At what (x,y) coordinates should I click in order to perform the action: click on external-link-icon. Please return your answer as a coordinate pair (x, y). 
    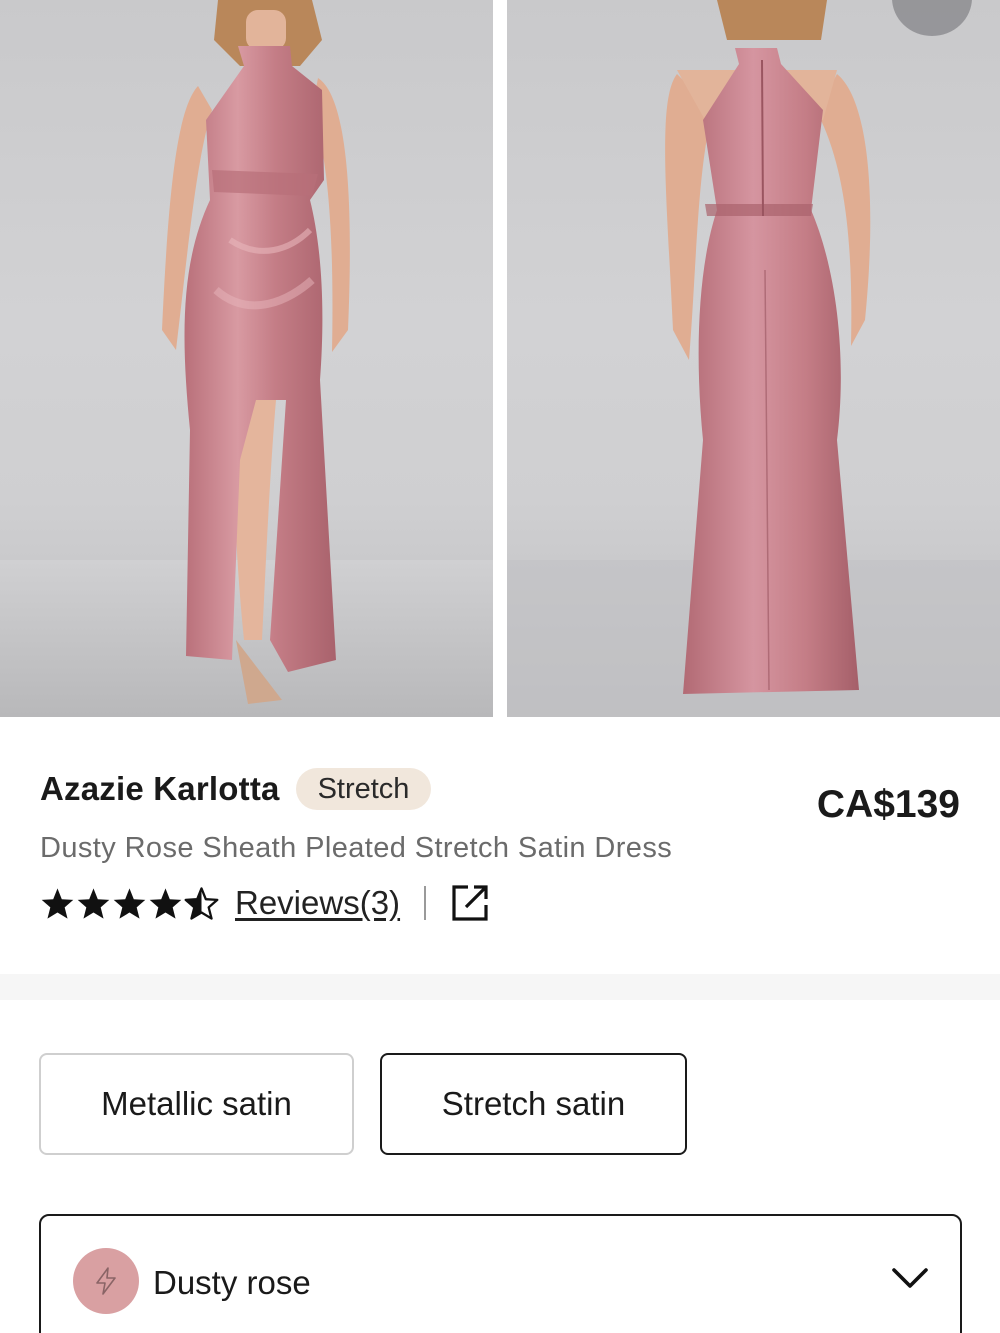
    Looking at the image, I should click on (470, 903).